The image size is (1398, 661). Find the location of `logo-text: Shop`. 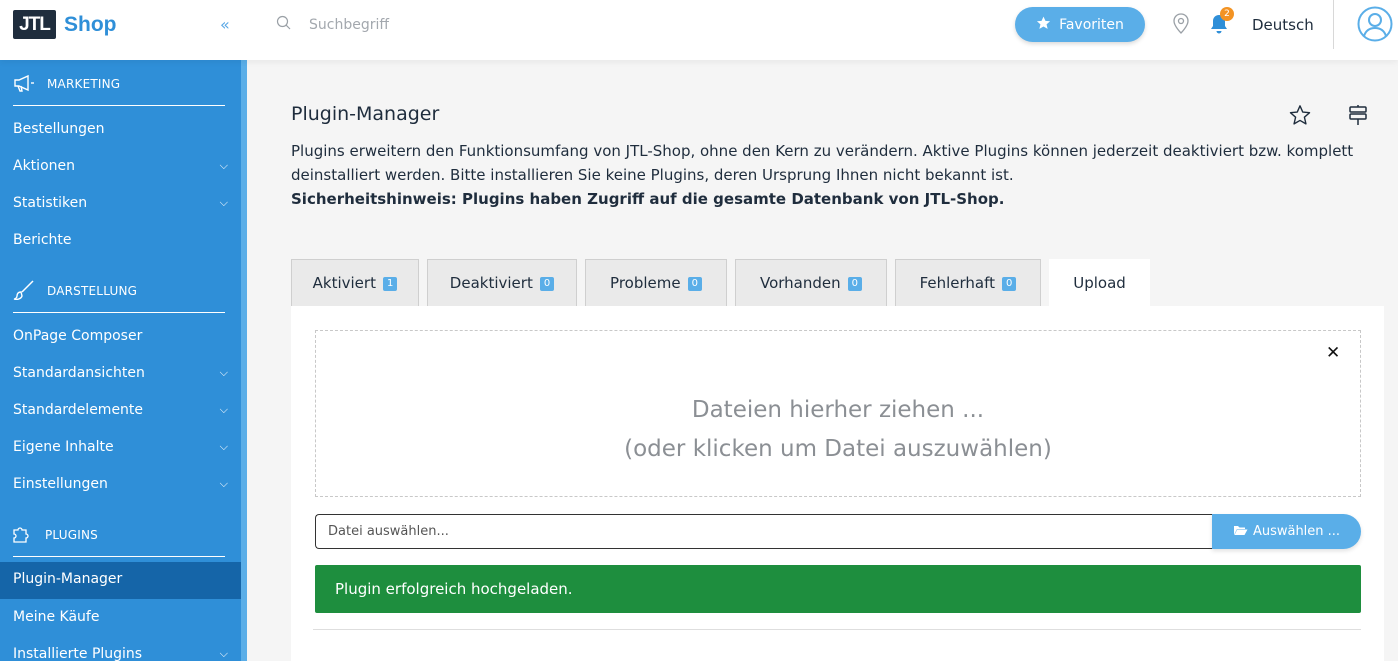

logo-text: Shop is located at coordinates (90, 24).